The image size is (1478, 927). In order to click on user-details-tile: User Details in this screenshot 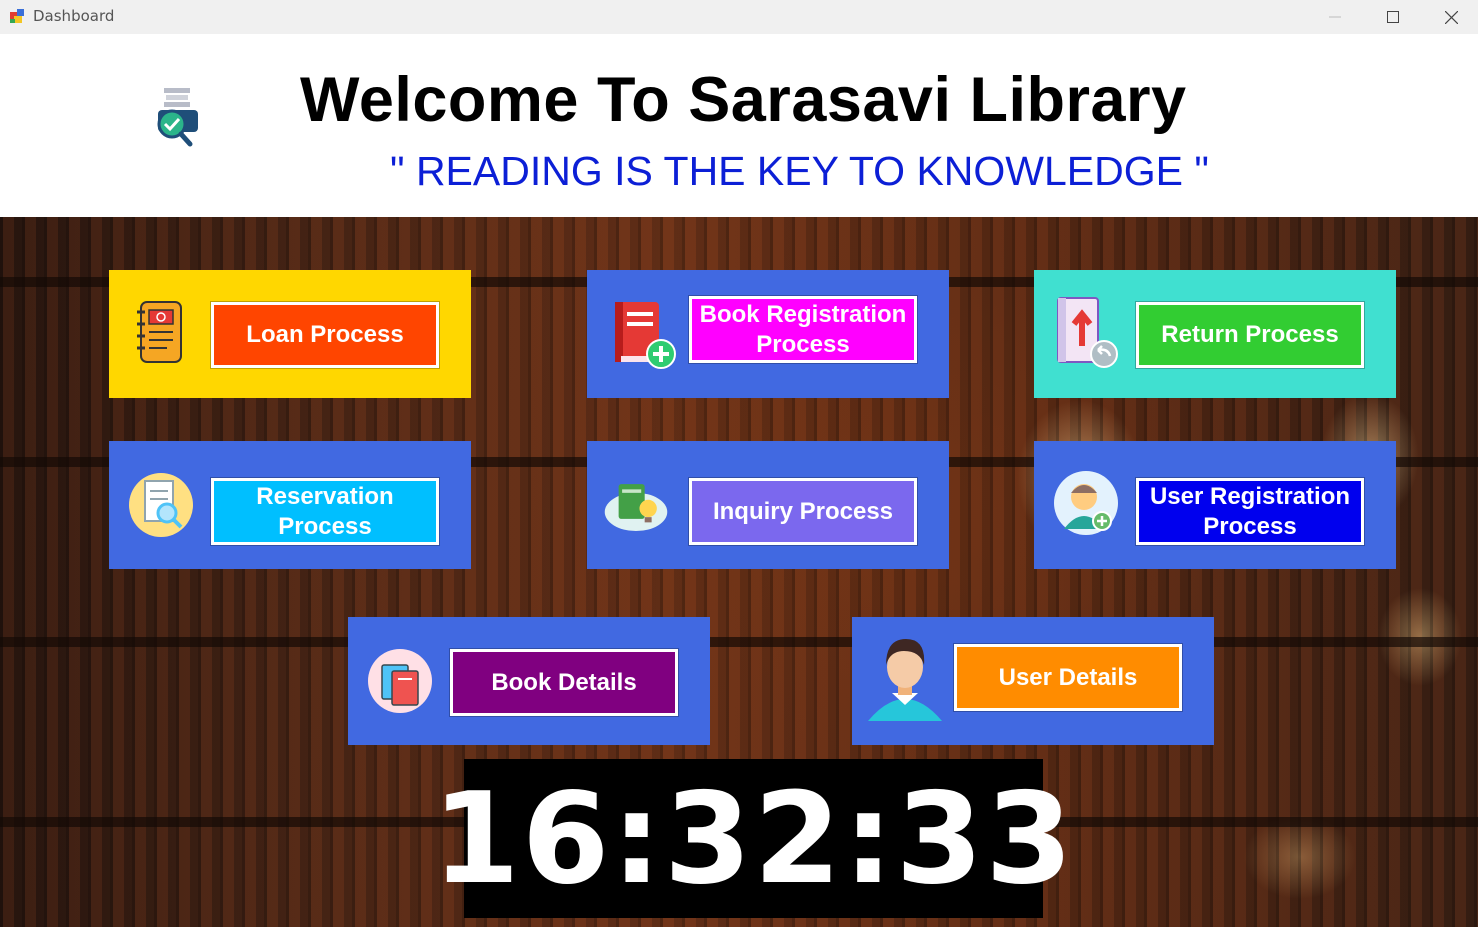, I will do `click(1033, 681)`.